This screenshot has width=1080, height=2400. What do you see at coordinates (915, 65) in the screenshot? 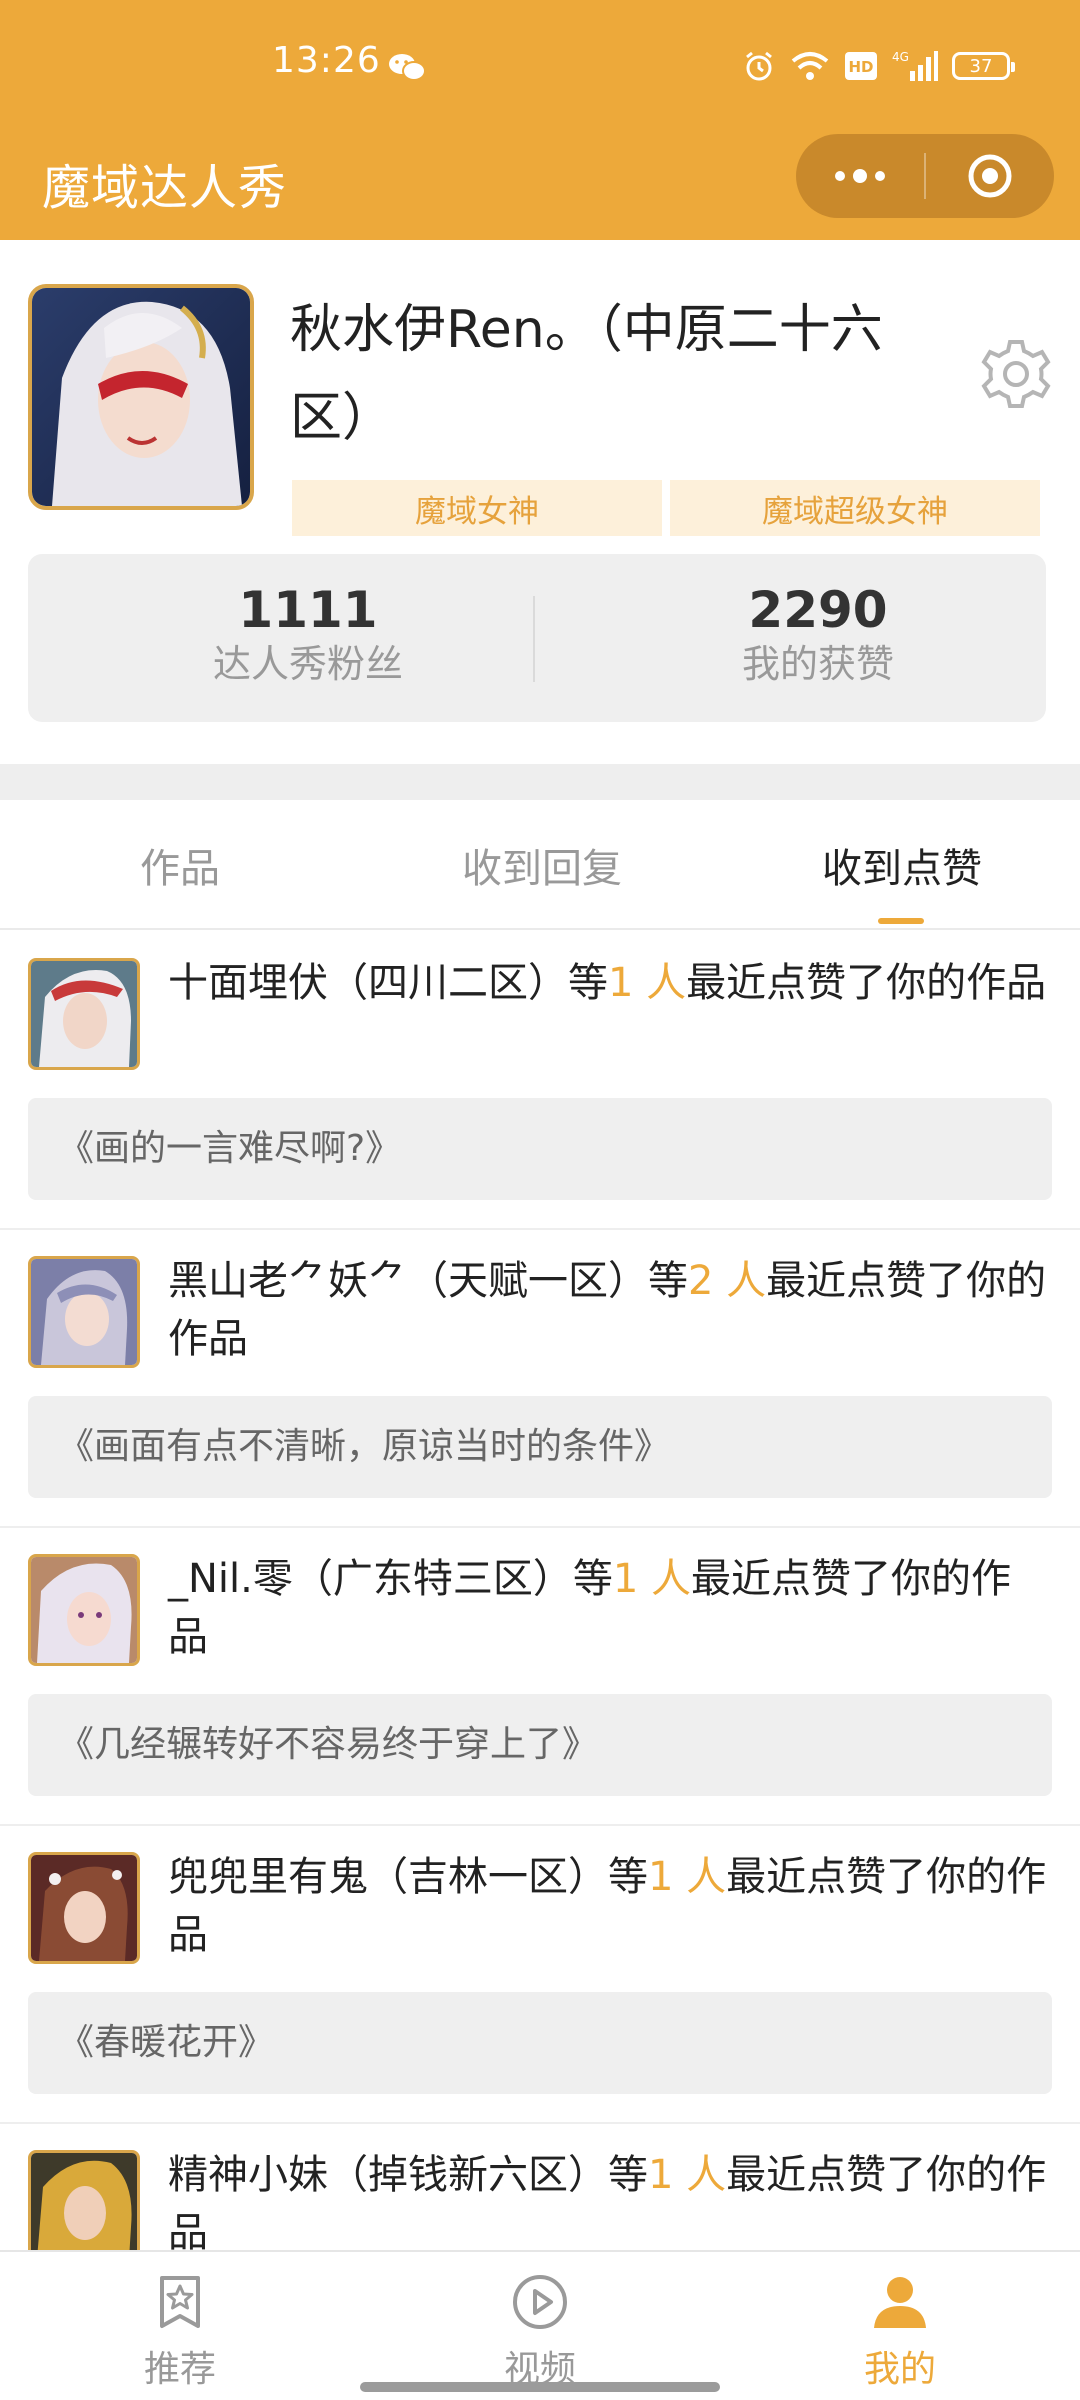
I see `signal-icon: 4G` at bounding box center [915, 65].